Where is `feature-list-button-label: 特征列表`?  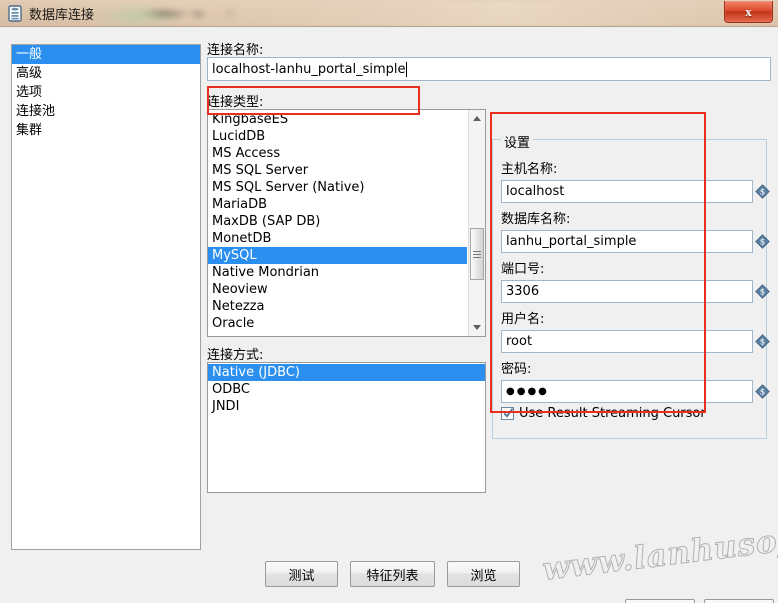
feature-list-button-label: 特征列表 is located at coordinates (392, 576).